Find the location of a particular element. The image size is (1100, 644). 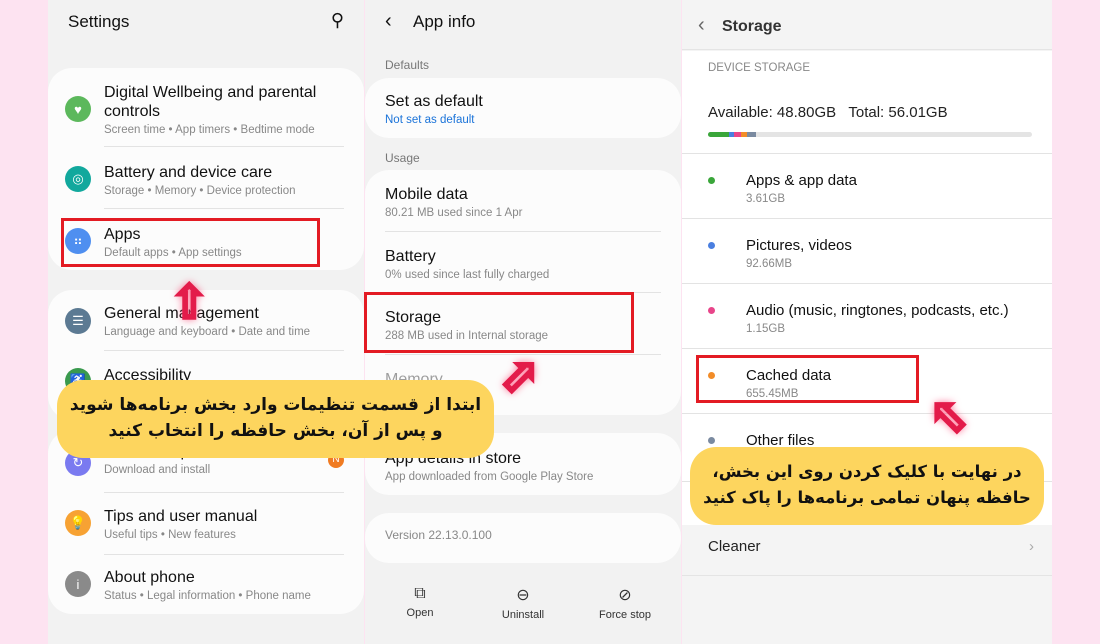

item-title: Set as default is located at coordinates (434, 101).